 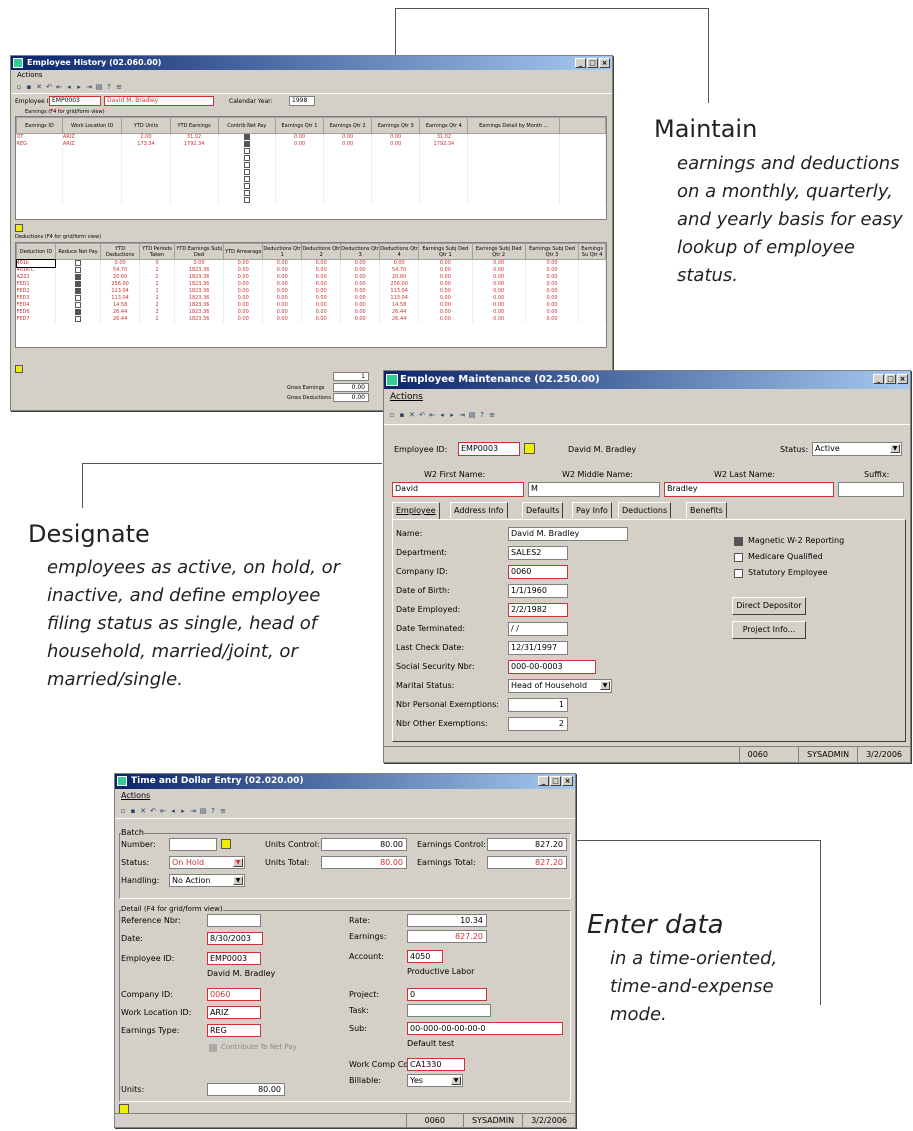 I want to click on rate-field: 10.34, so click(x=447, y=920).